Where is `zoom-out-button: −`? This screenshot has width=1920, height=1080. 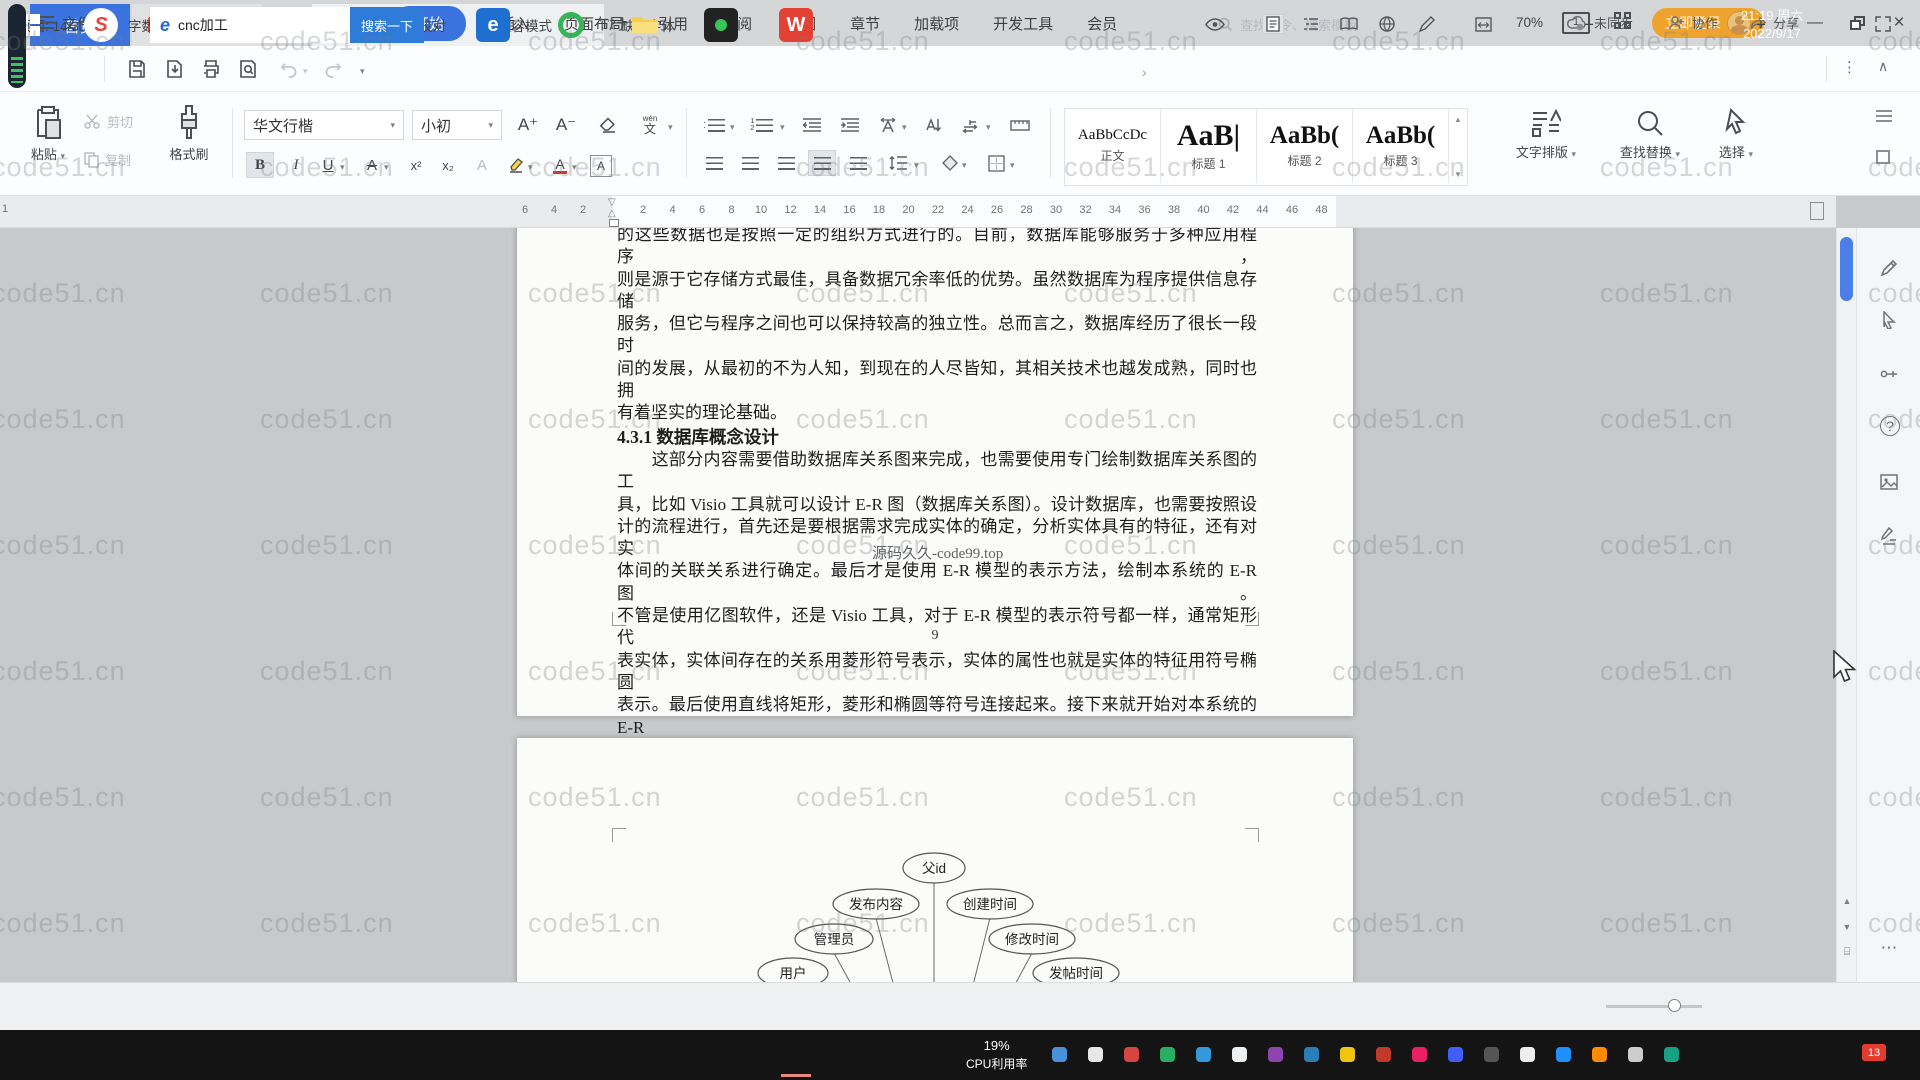 zoom-out-button: − is located at coordinates (1589, 25).